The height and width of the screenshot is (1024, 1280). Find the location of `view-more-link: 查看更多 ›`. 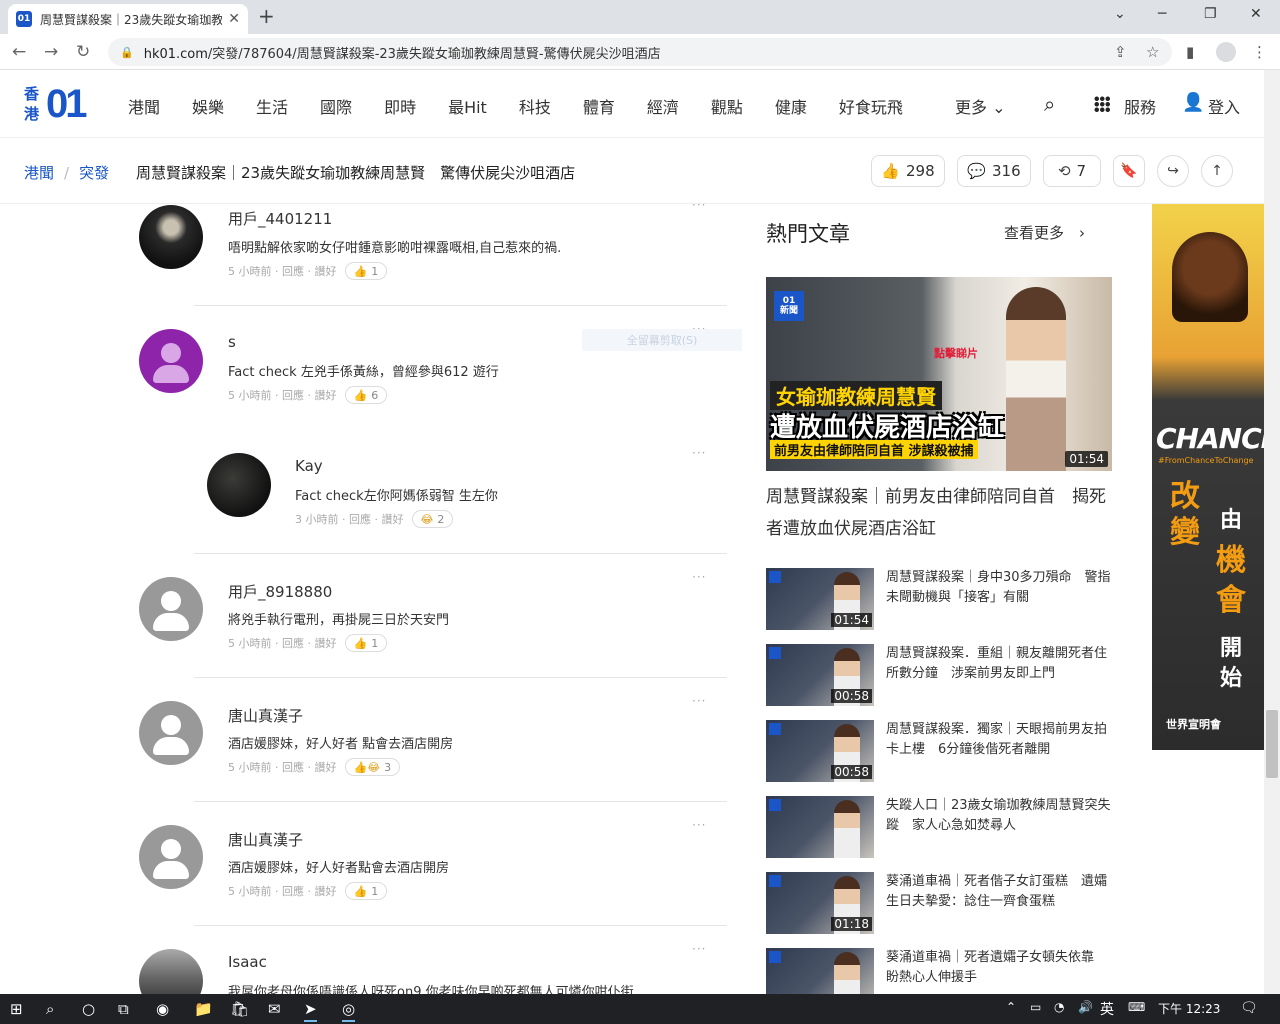

view-more-link: 查看更多 › is located at coordinates (1044, 232).